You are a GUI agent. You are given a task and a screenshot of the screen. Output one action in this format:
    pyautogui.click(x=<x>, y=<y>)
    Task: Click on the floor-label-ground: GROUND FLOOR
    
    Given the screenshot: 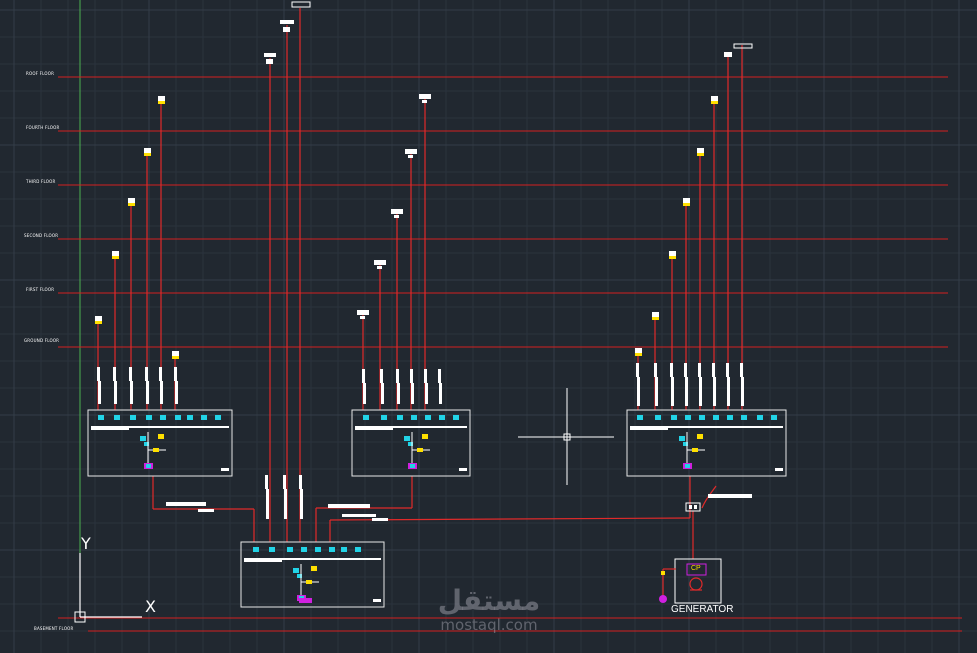 What is the action you would take?
    pyautogui.click(x=42, y=340)
    